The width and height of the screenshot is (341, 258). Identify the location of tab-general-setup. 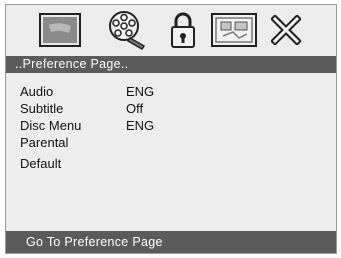
(60, 30).